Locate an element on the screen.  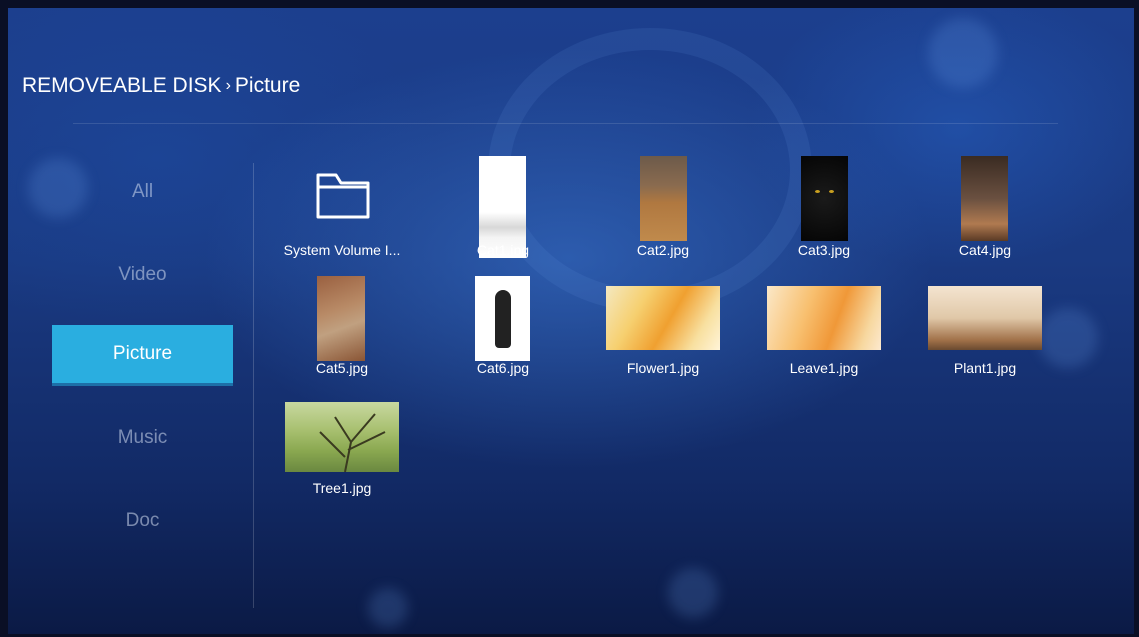
file-name: Cat2.jpg is located at coordinates (663, 250).